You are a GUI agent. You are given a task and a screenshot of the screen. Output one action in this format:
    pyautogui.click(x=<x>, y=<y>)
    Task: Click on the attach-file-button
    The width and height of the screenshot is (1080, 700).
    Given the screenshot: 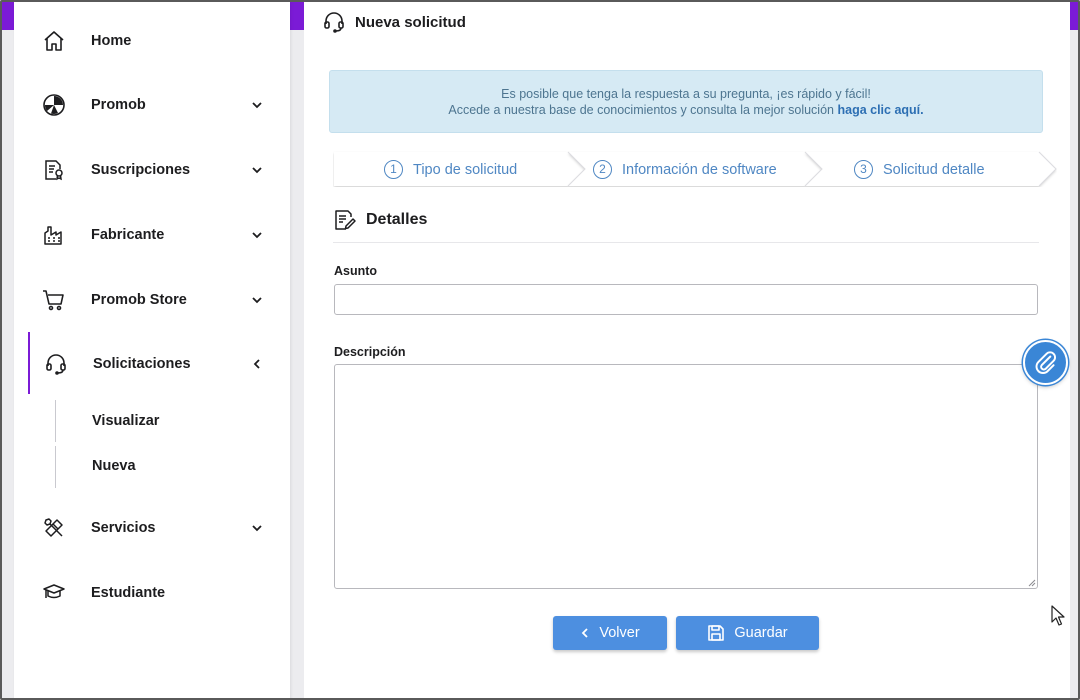 What is the action you would take?
    pyautogui.click(x=1045, y=362)
    